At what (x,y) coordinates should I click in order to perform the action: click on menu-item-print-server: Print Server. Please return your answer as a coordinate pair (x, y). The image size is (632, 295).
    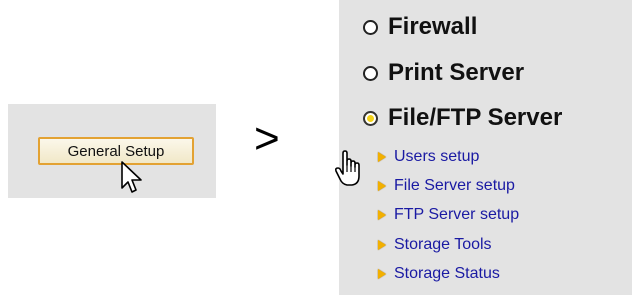
    Looking at the image, I should click on (443, 73).